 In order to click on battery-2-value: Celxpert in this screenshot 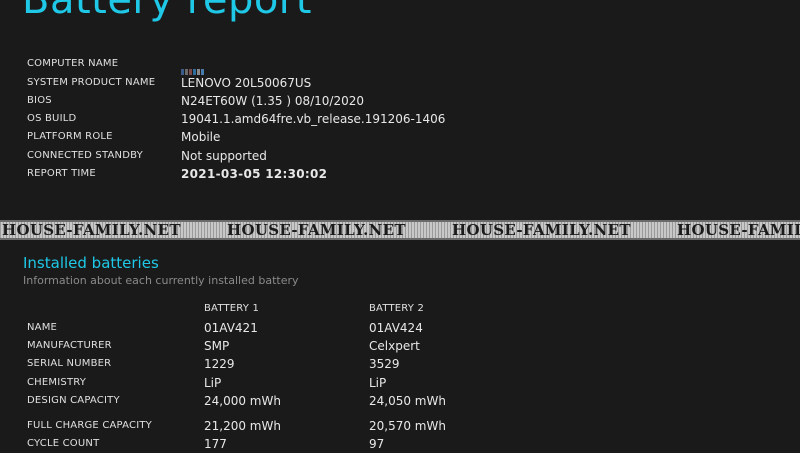, I will do `click(394, 346)`.